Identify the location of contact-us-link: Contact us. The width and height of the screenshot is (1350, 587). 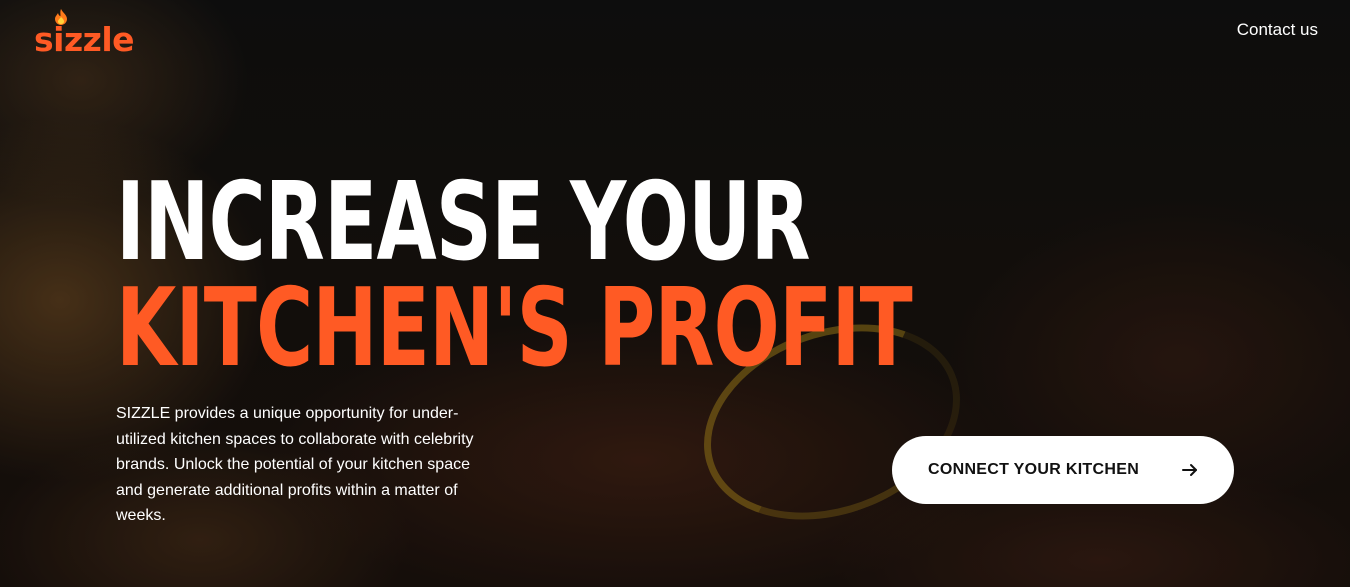
(1277, 30).